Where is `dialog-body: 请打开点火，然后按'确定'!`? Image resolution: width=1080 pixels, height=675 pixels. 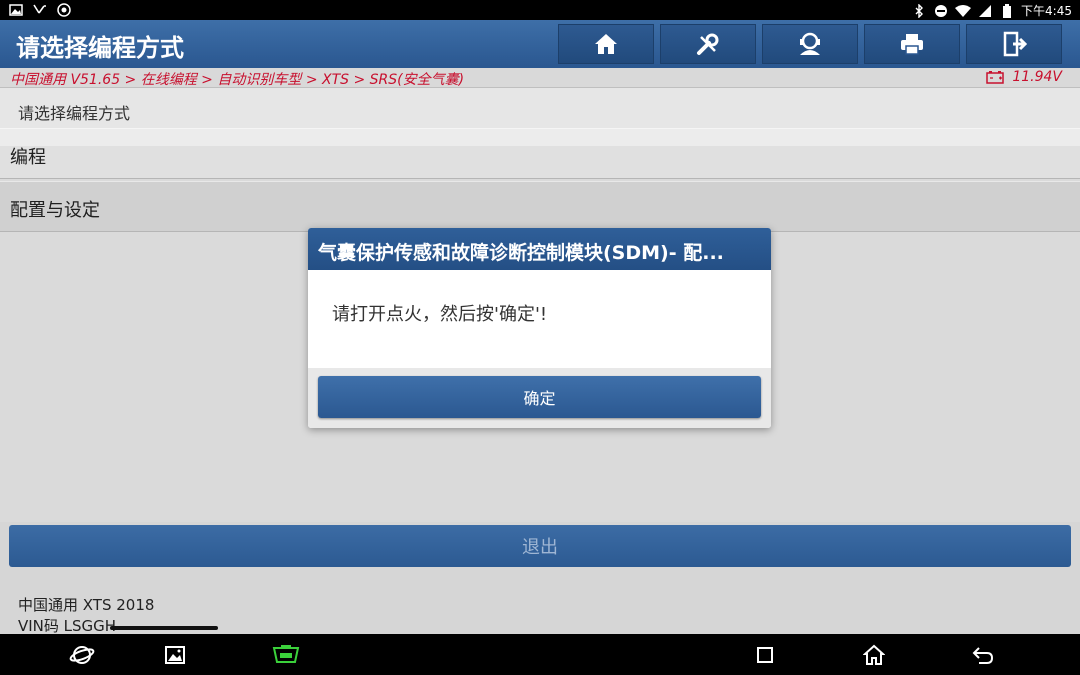
dialog-body: 请打开点火，然后按'确定'! is located at coordinates (539, 319).